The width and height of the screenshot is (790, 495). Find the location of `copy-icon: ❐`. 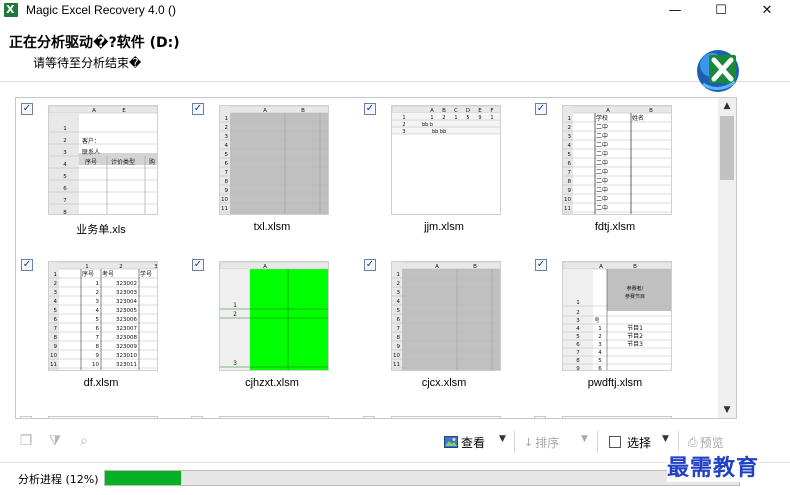

copy-icon: ❐ is located at coordinates (26, 441).